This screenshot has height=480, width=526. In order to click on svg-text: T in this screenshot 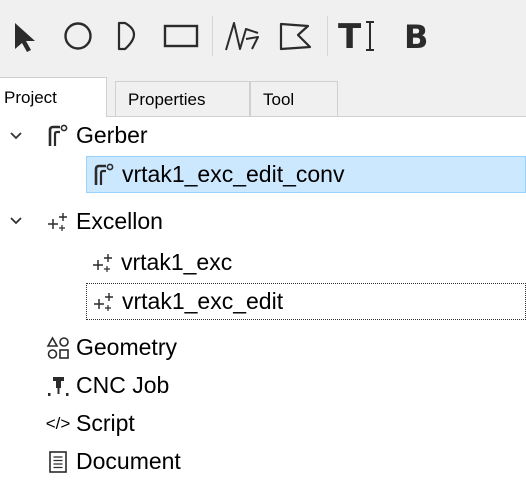, I will do `click(350, 36)`.